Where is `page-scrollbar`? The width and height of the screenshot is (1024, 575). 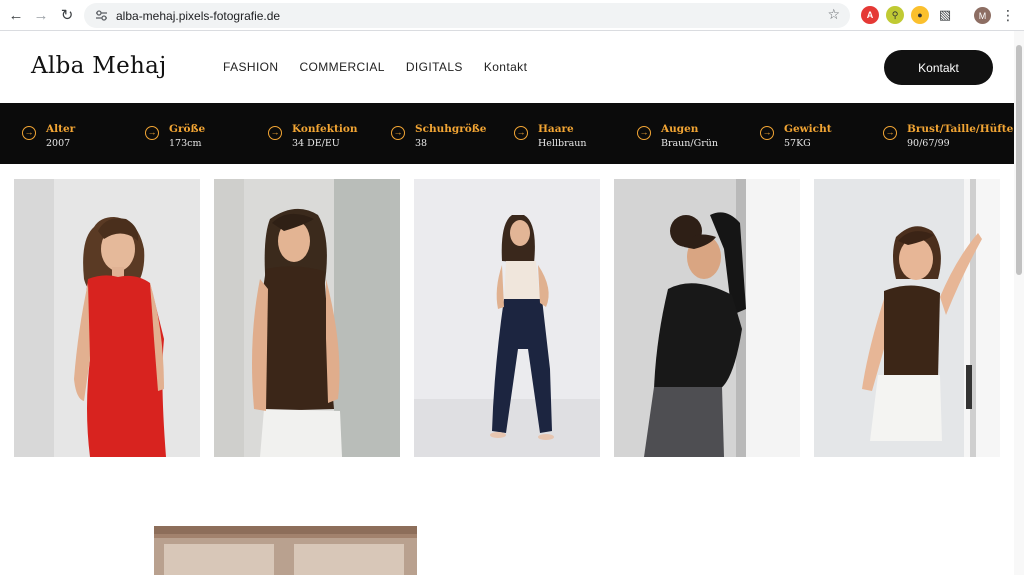
page-scrollbar is located at coordinates (1019, 303).